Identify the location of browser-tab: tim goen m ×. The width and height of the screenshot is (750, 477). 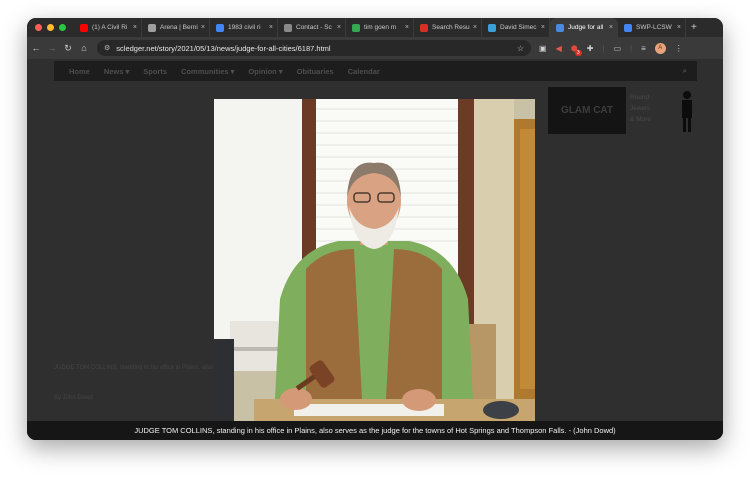
(380, 27).